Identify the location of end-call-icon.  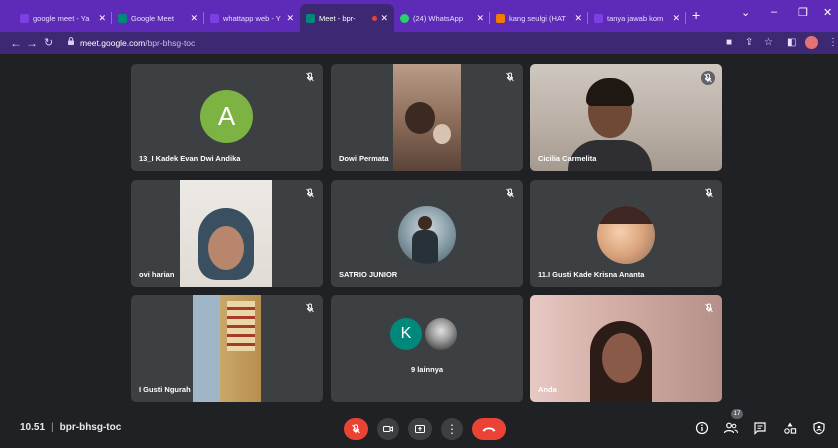
(489, 429).